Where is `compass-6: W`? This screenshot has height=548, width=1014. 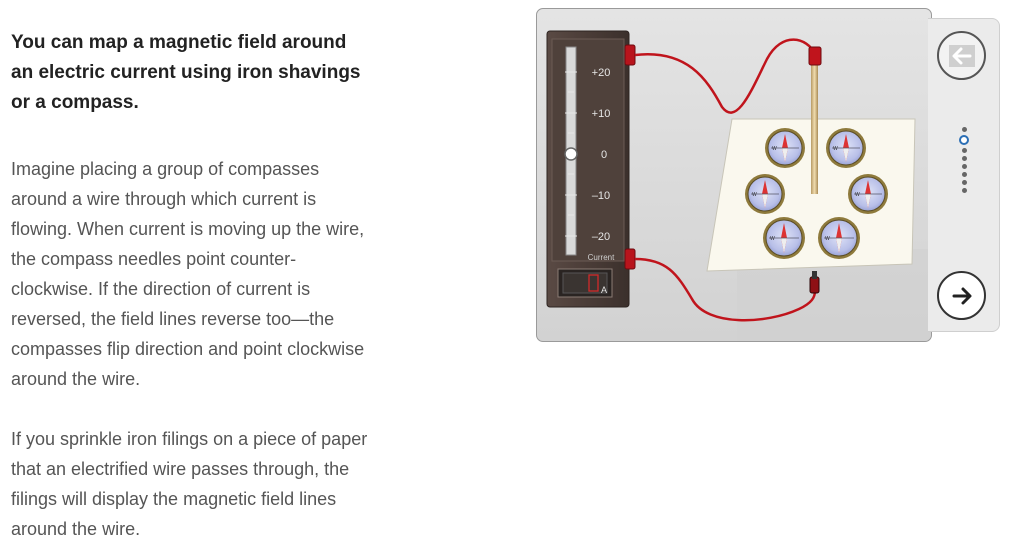 compass-6: W is located at coordinates (839, 238).